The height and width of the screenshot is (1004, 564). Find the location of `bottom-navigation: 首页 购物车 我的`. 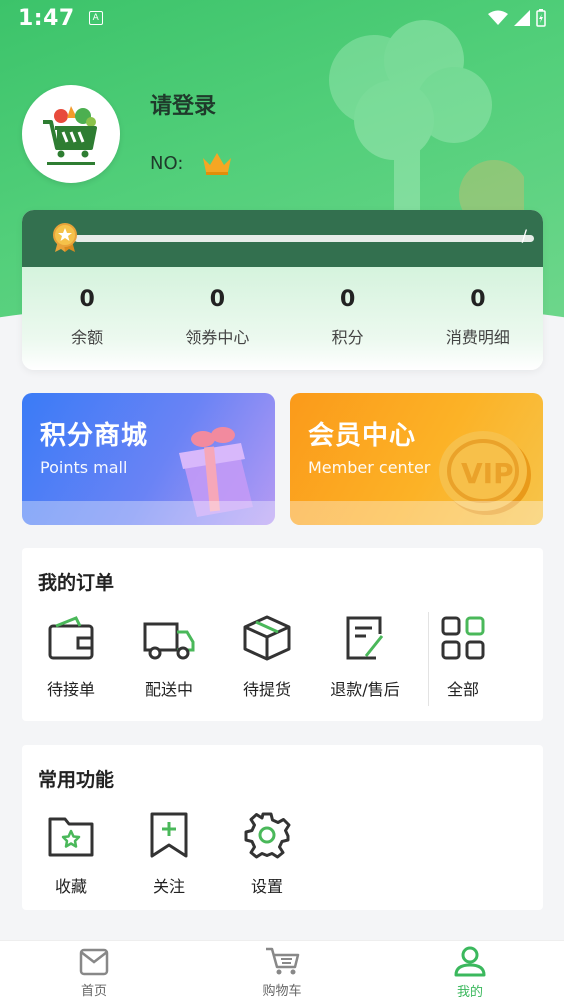

bottom-navigation: 首页 购物车 我的 is located at coordinates (282, 972).